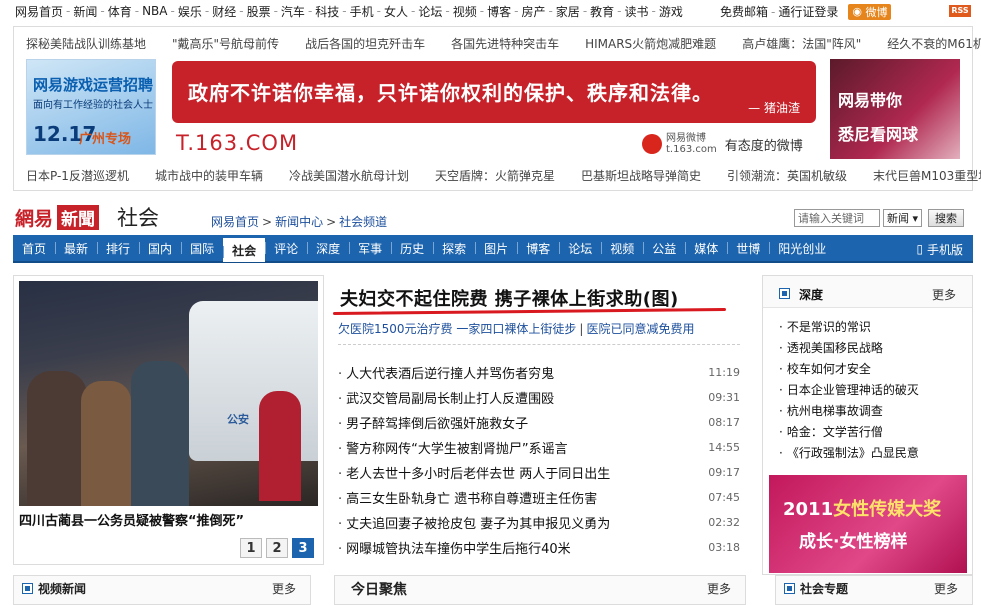  I want to click on news-title-link: 人大代表酒后逆行撞人并骂伤者穷鬼, so click(446, 372).